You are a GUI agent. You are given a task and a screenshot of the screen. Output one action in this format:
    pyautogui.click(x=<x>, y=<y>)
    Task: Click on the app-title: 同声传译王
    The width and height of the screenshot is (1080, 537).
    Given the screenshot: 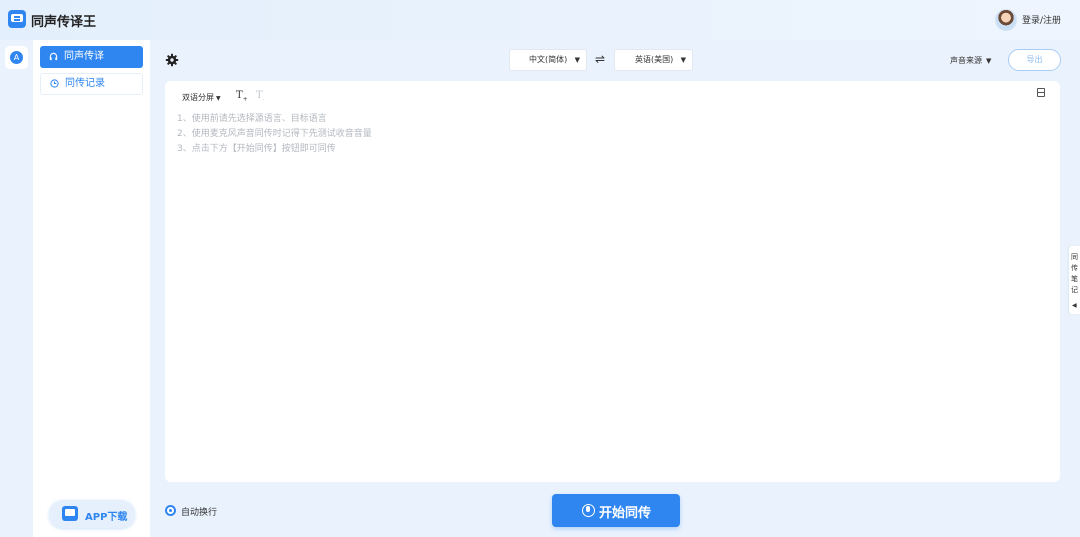 What is the action you would take?
    pyautogui.click(x=64, y=22)
    